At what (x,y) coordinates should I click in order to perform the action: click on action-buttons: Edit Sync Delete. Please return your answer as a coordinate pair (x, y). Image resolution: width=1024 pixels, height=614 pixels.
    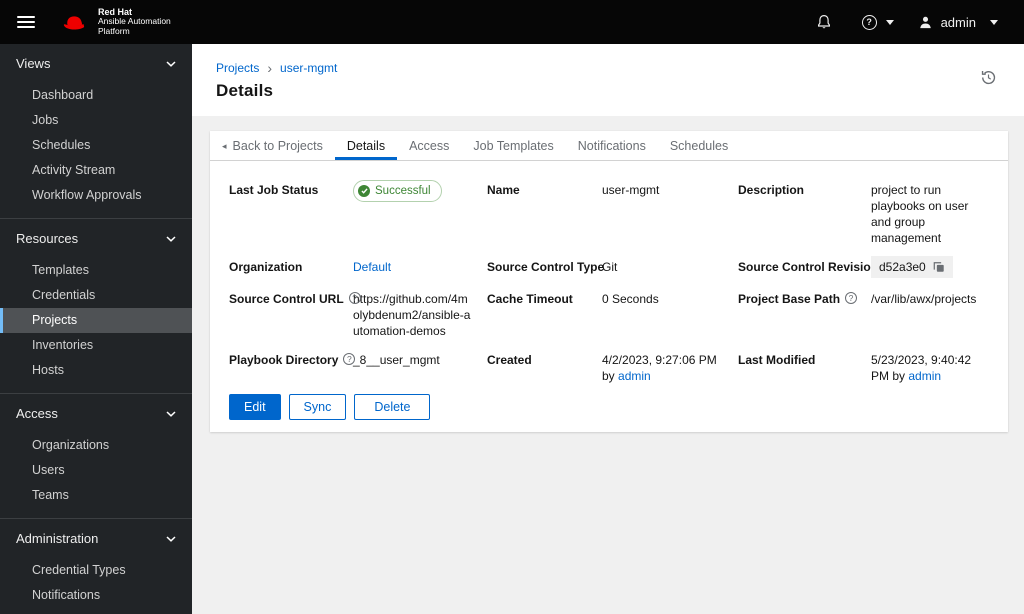
    Looking at the image, I should click on (609, 407).